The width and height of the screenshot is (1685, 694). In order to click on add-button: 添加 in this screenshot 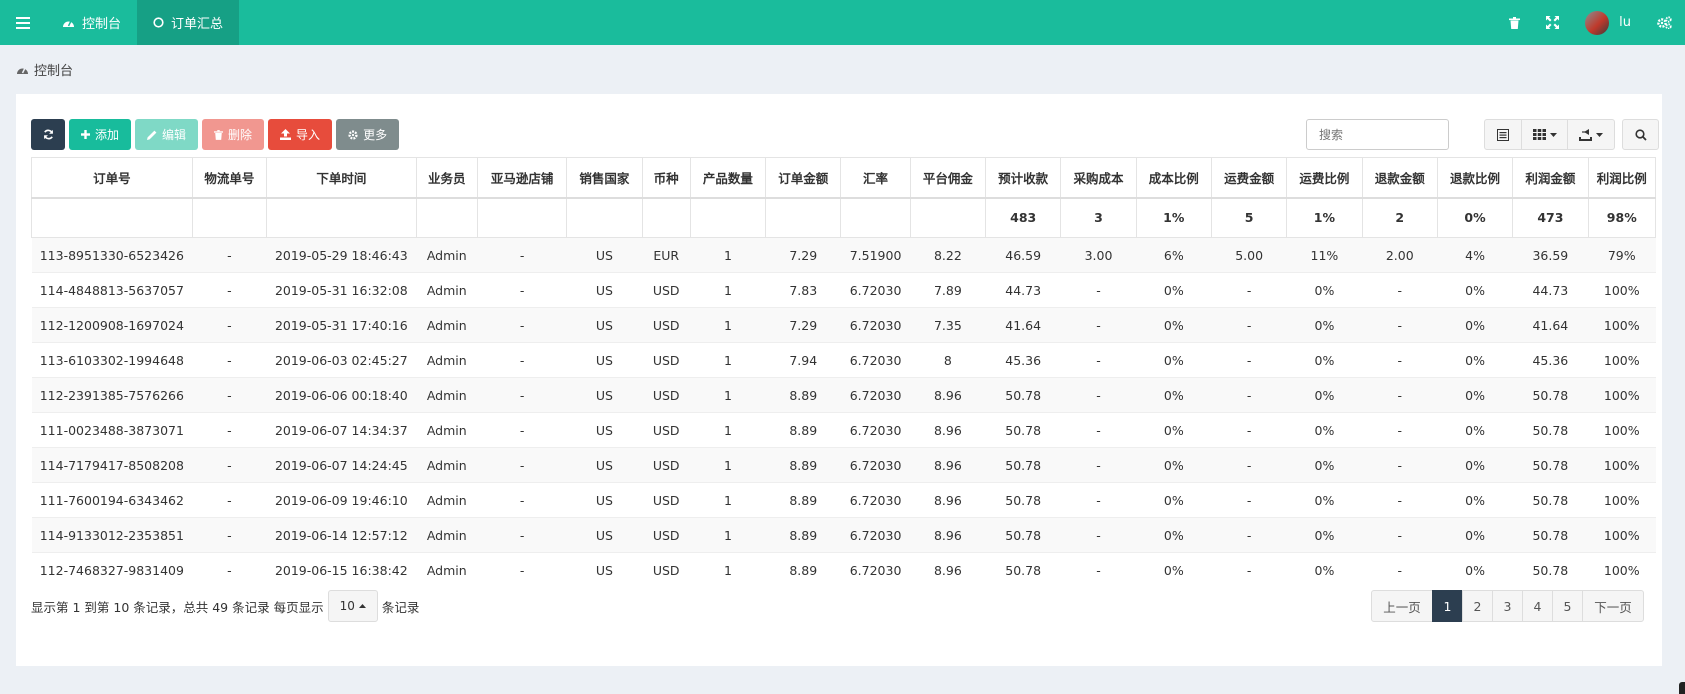, I will do `click(100, 134)`.